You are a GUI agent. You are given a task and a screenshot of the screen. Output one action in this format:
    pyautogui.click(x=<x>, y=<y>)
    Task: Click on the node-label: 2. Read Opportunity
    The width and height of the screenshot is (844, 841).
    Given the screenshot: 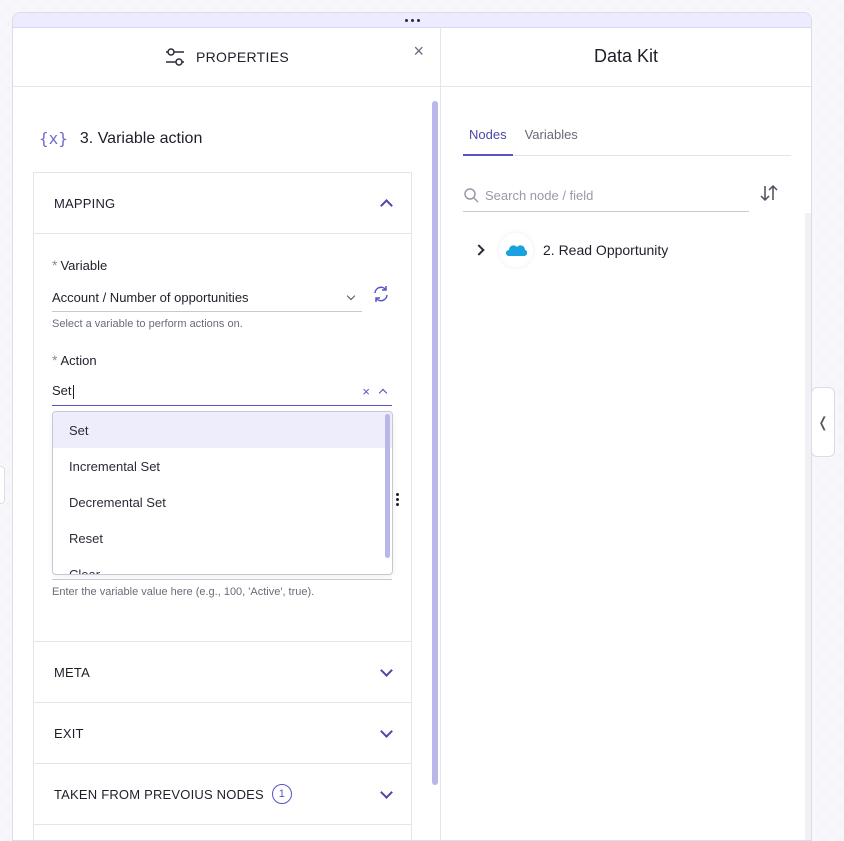 What is the action you would take?
    pyautogui.click(x=606, y=250)
    